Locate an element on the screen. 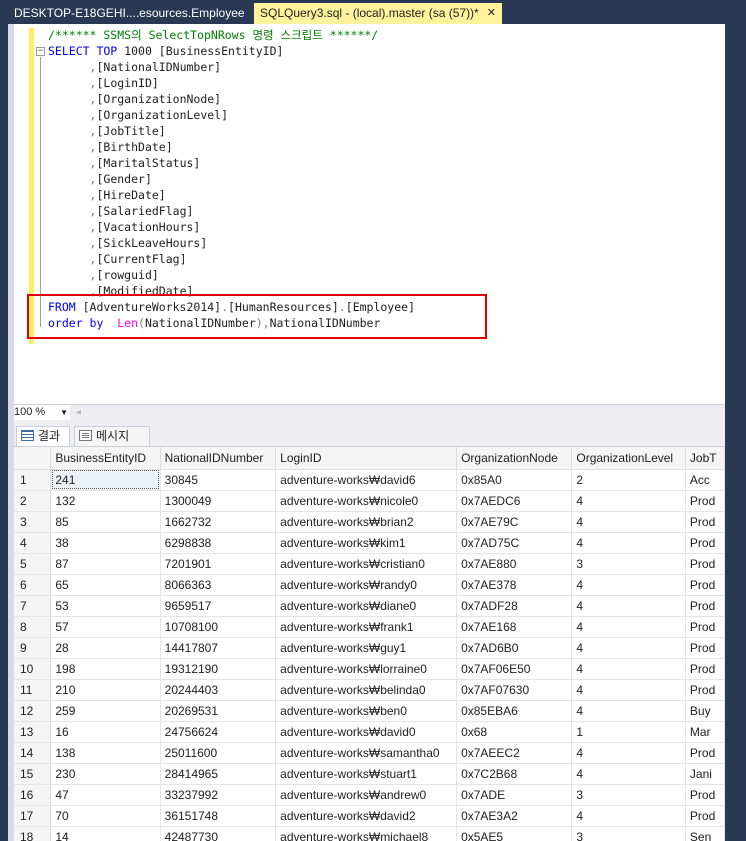 The image size is (746, 841). code-line: ,[rowguid] is located at coordinates (231, 275).